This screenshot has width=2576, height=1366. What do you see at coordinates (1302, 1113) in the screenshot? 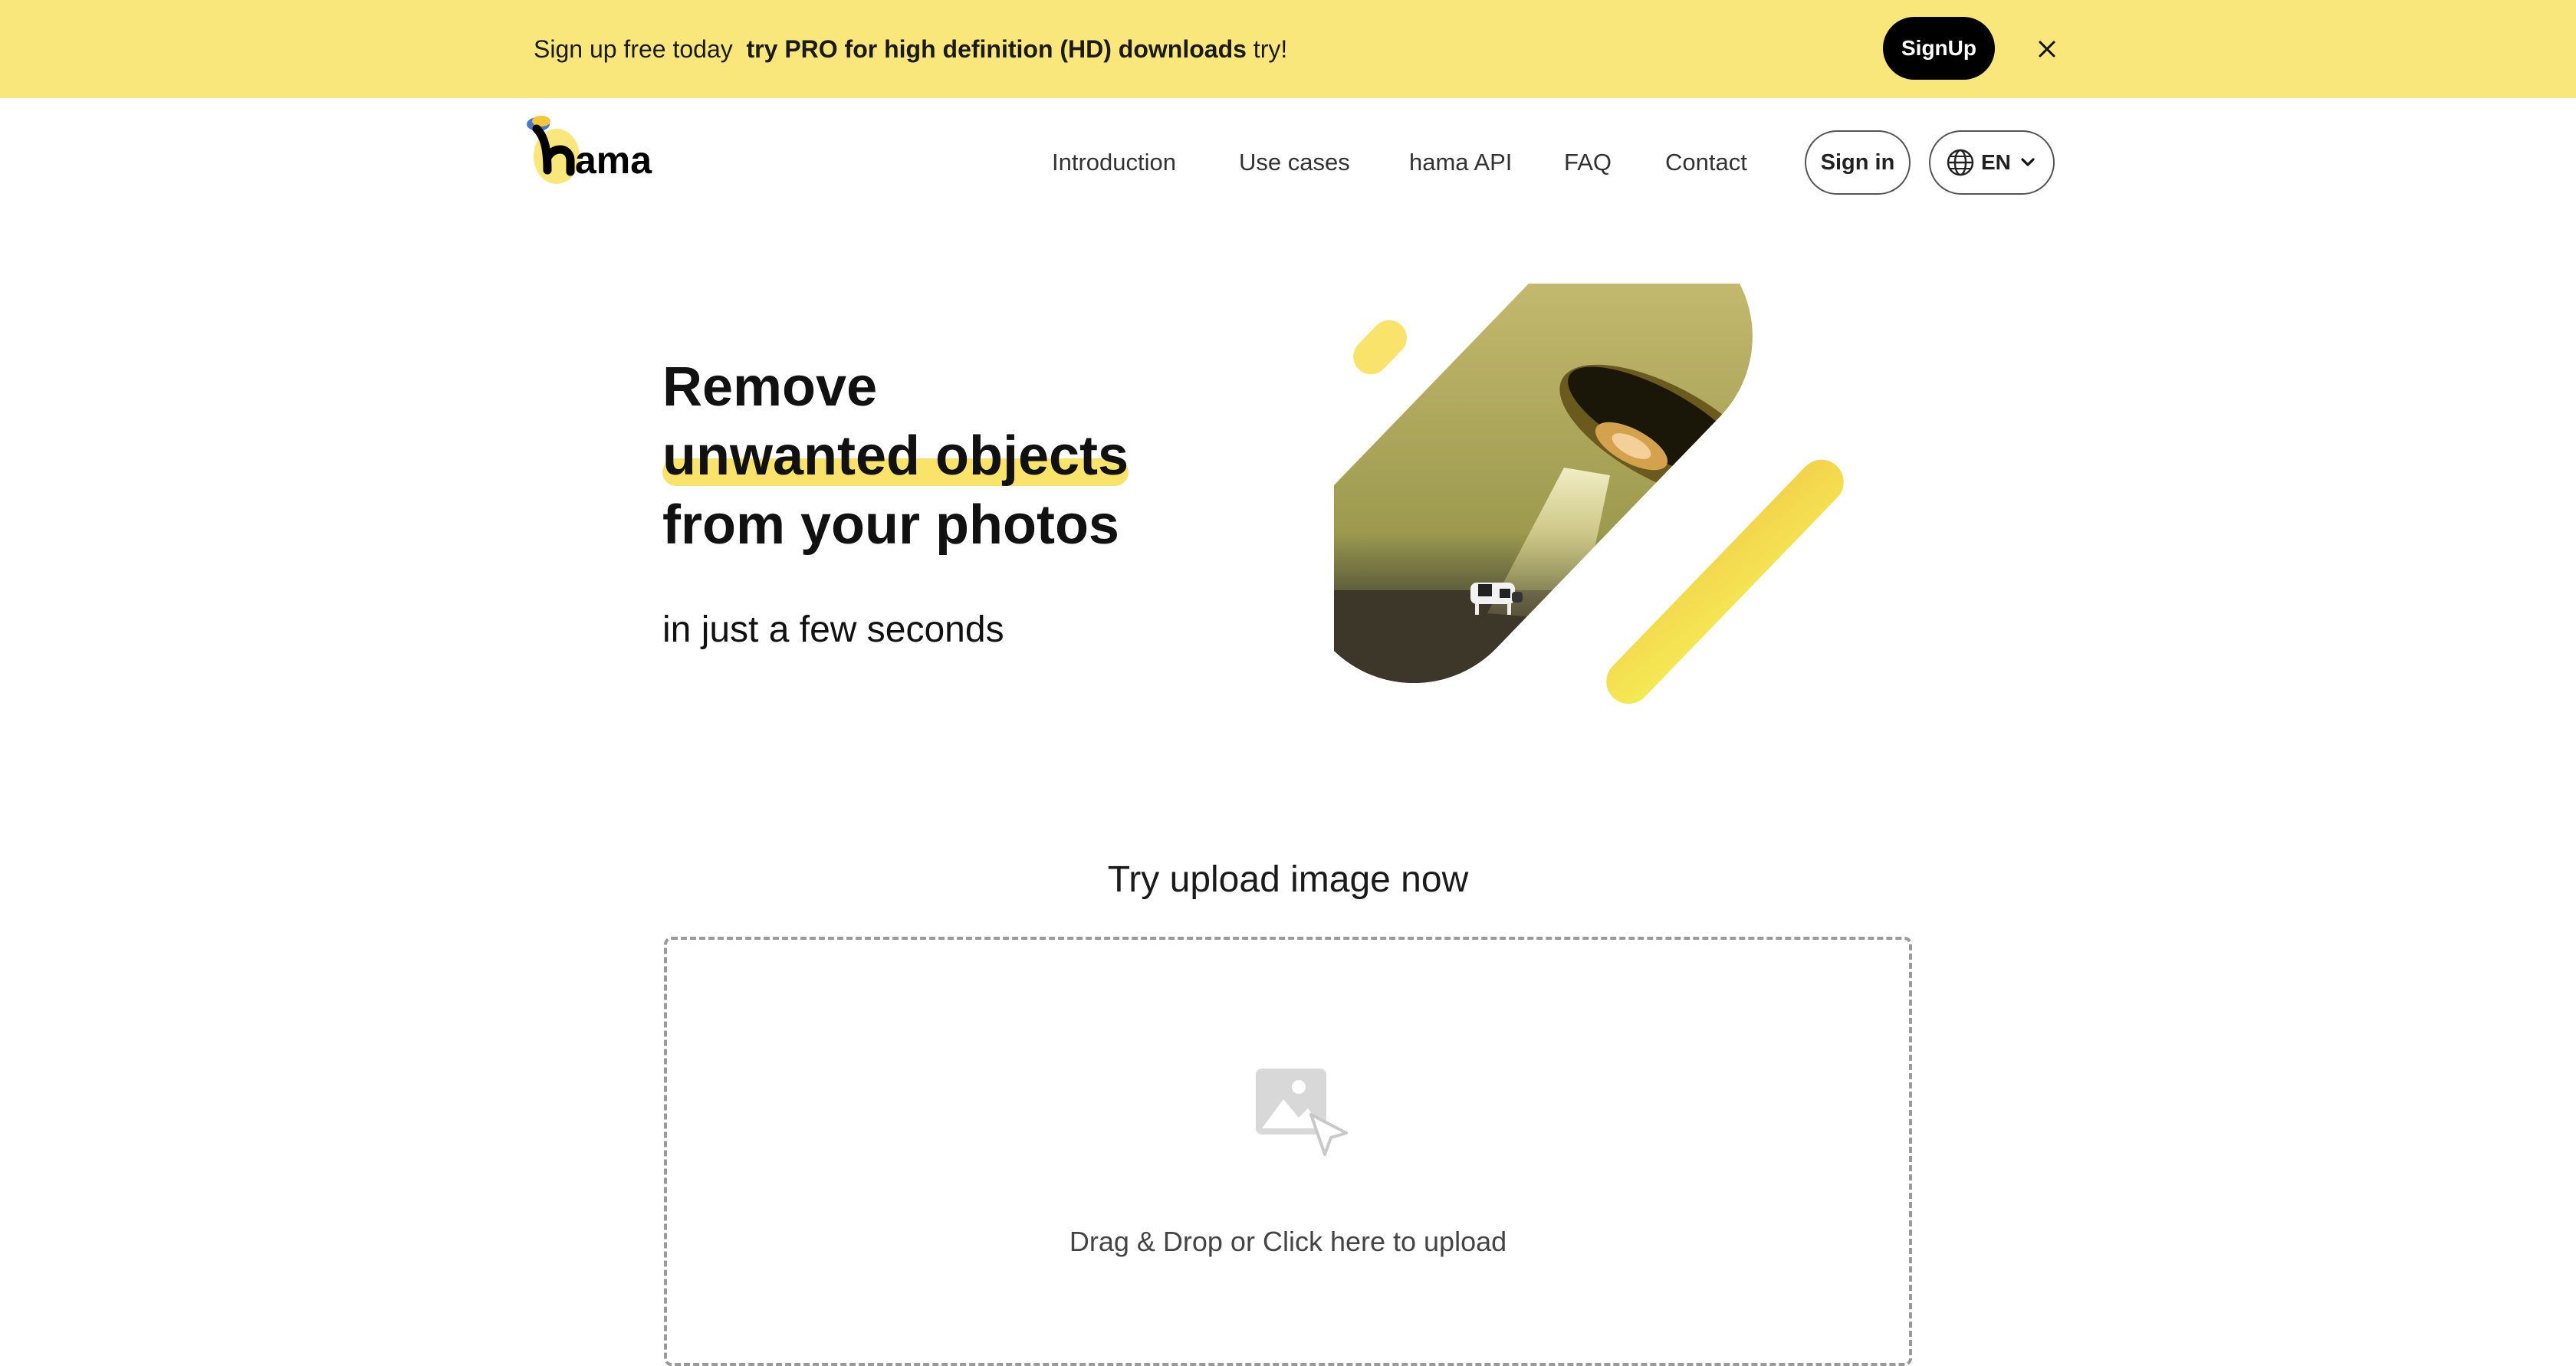
I see `image-upload-icon` at bounding box center [1302, 1113].